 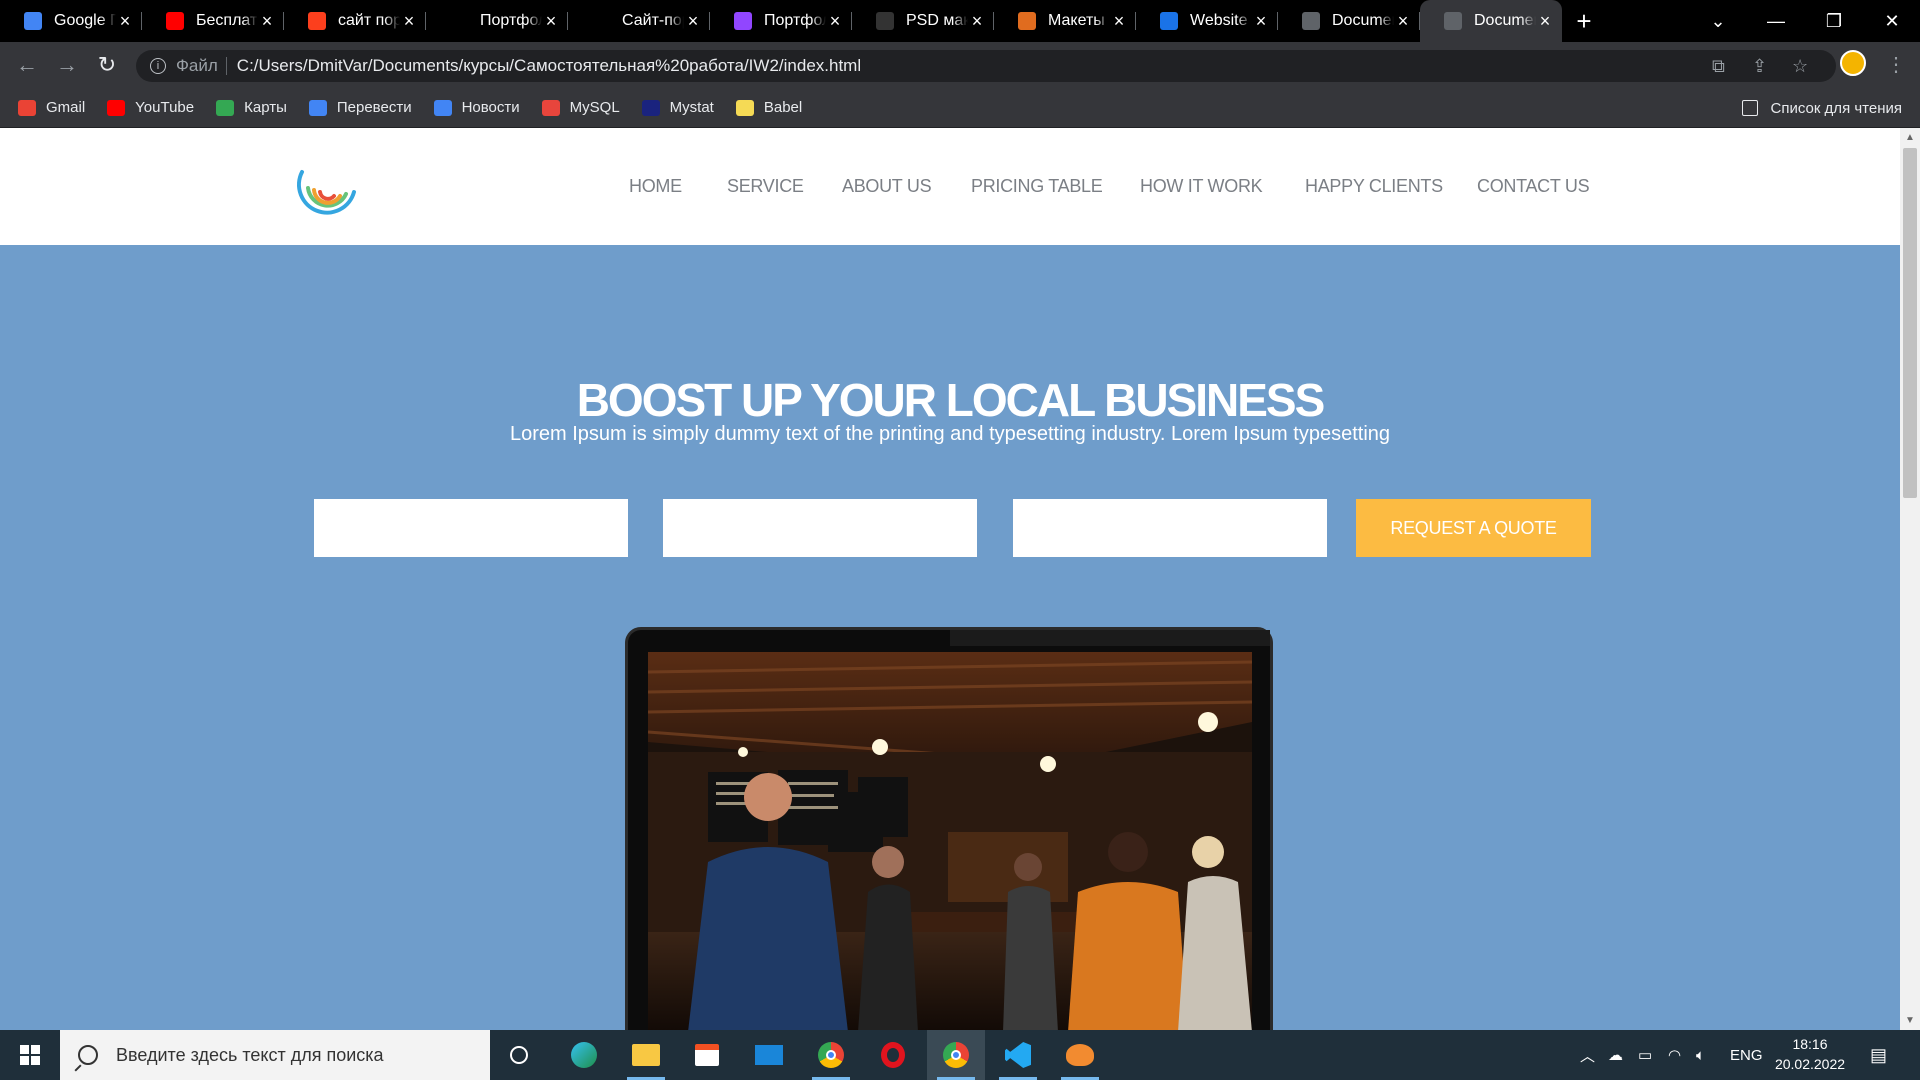 What do you see at coordinates (1533, 186) in the screenshot?
I see `nav-link: CONTACT US` at bounding box center [1533, 186].